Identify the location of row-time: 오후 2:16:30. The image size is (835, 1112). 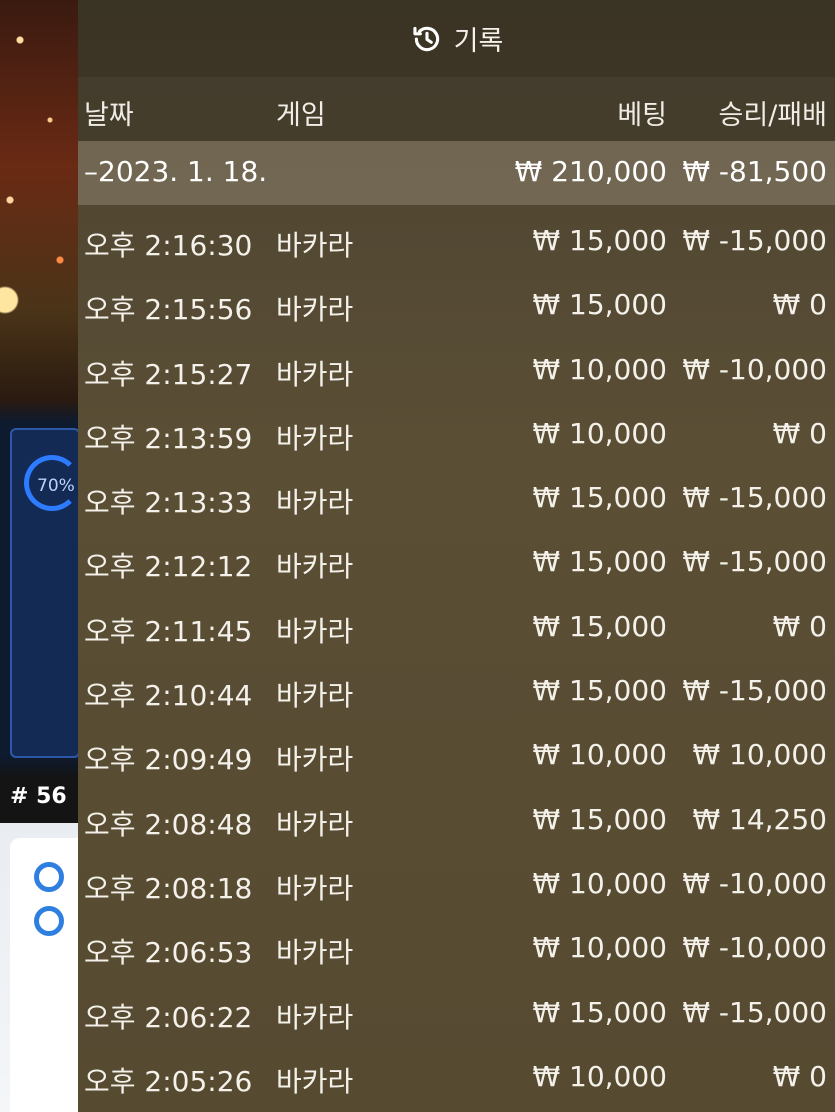
(168, 245).